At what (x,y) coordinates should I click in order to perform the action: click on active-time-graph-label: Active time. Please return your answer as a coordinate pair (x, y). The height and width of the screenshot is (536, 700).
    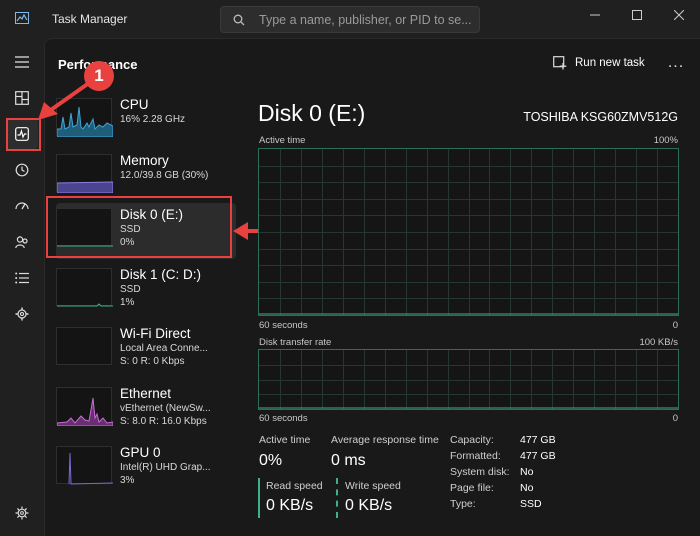
    Looking at the image, I should click on (282, 140).